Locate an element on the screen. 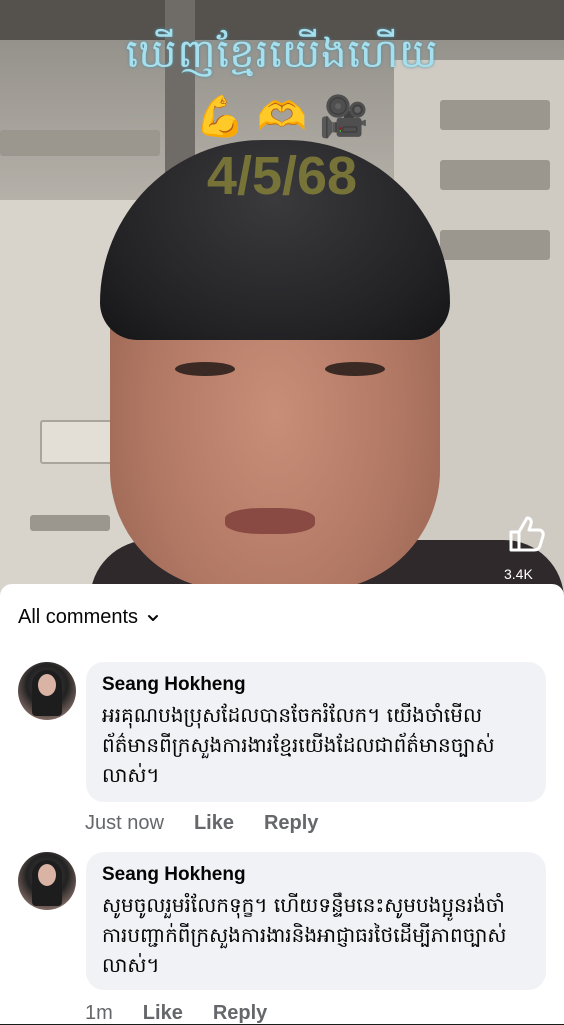 The width and height of the screenshot is (564, 1025). chevron-down-icon is located at coordinates (153, 617).